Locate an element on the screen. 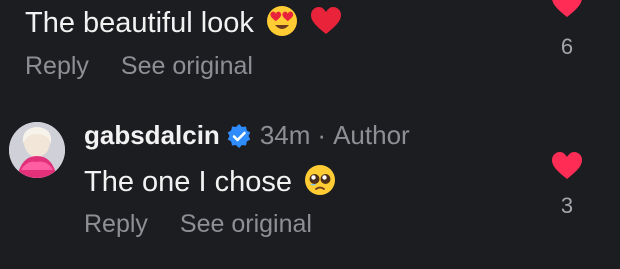 Image resolution: width=620 pixels, height=269 pixels. avatar is located at coordinates (37, 150).